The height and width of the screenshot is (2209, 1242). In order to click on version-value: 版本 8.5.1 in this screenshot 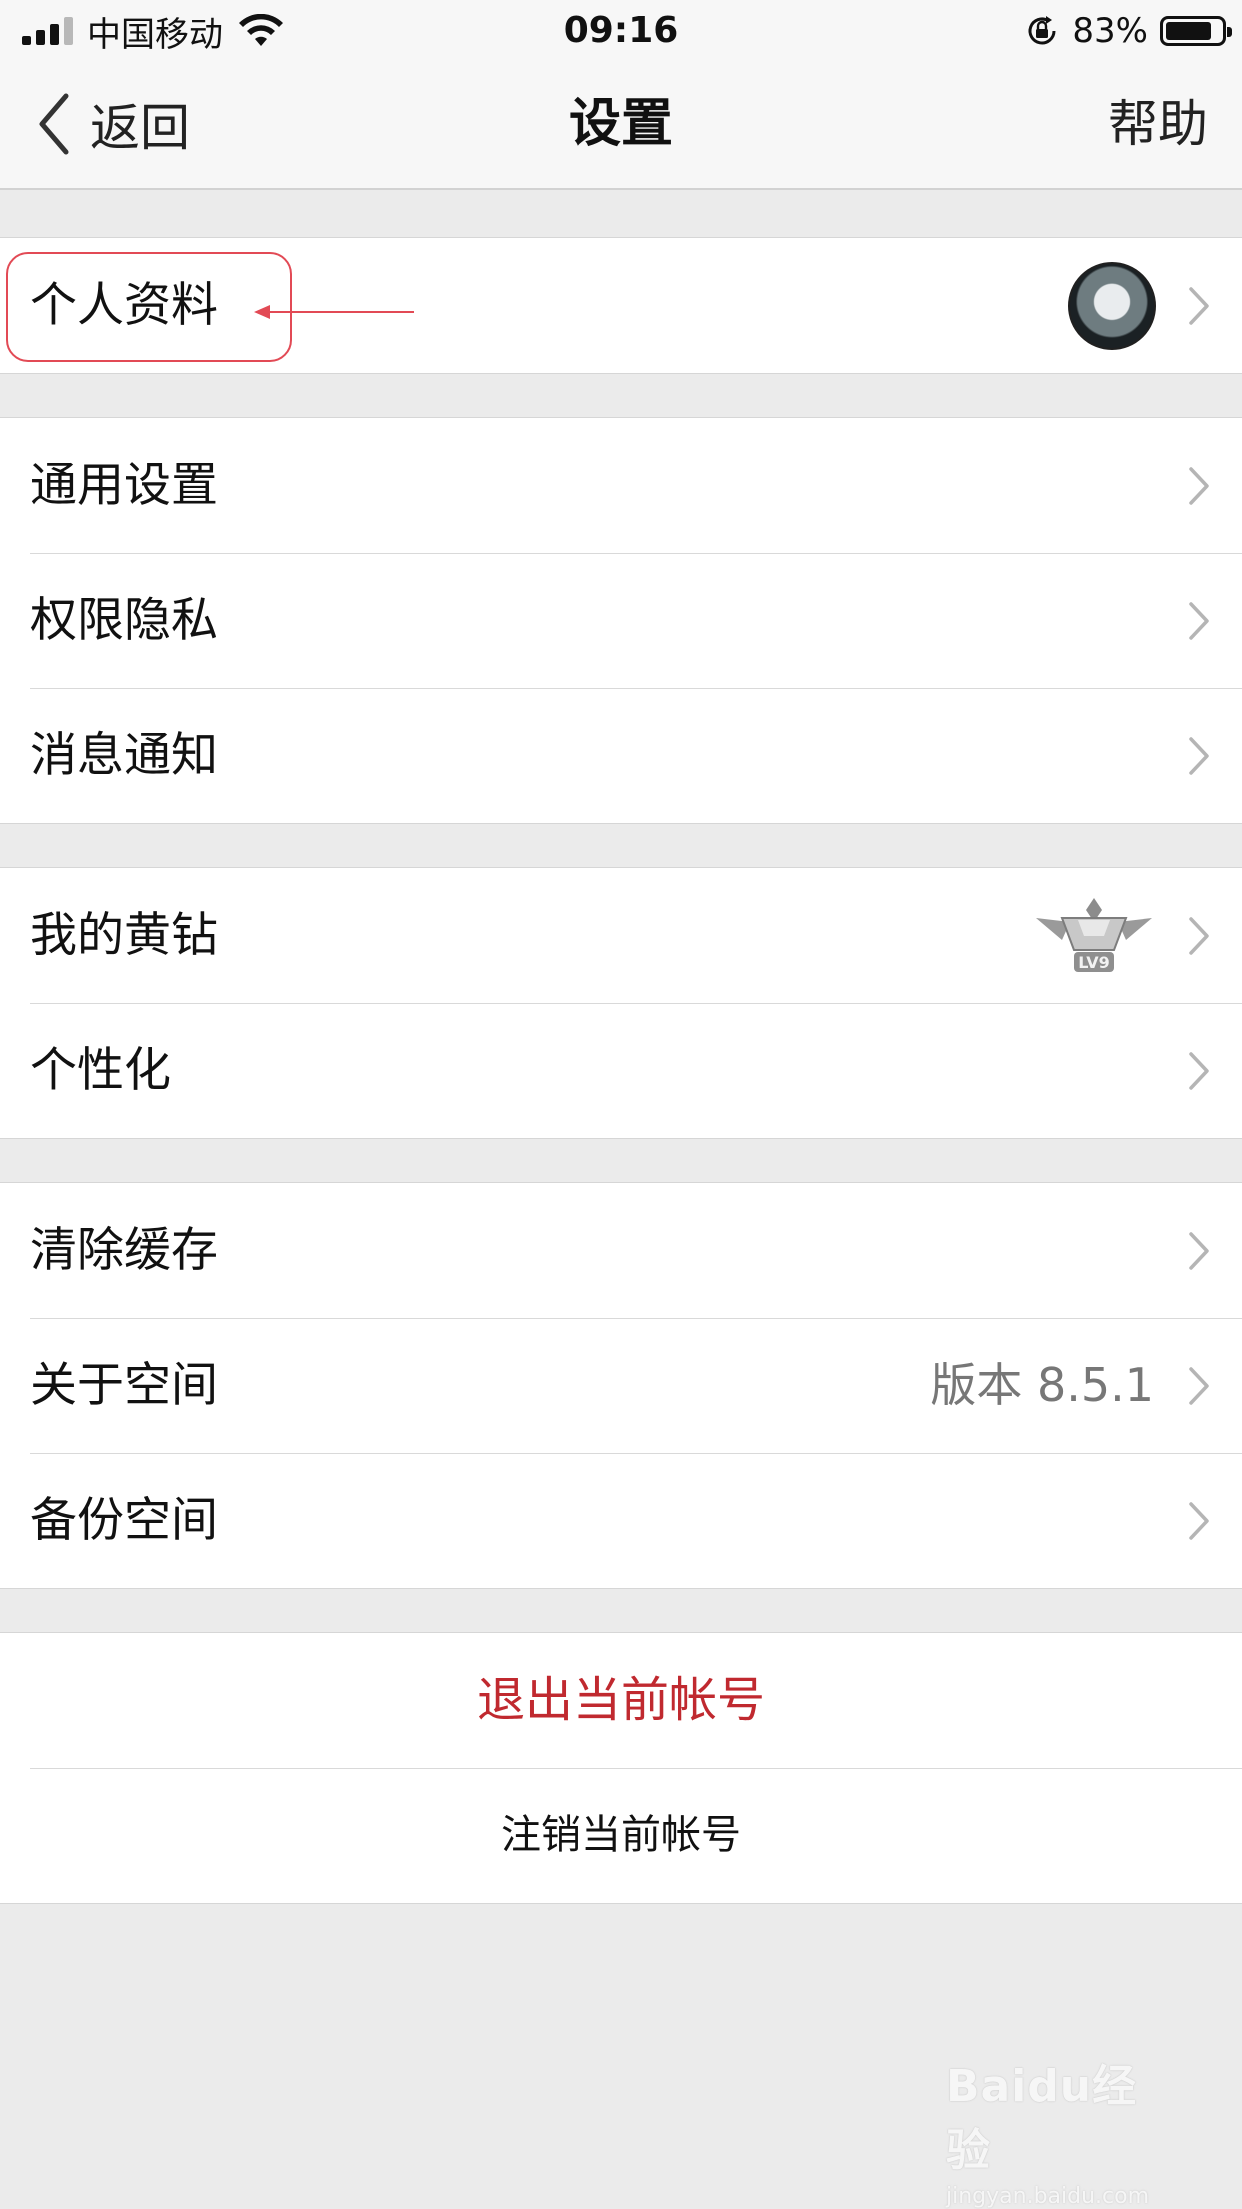, I will do `click(1042, 1385)`.